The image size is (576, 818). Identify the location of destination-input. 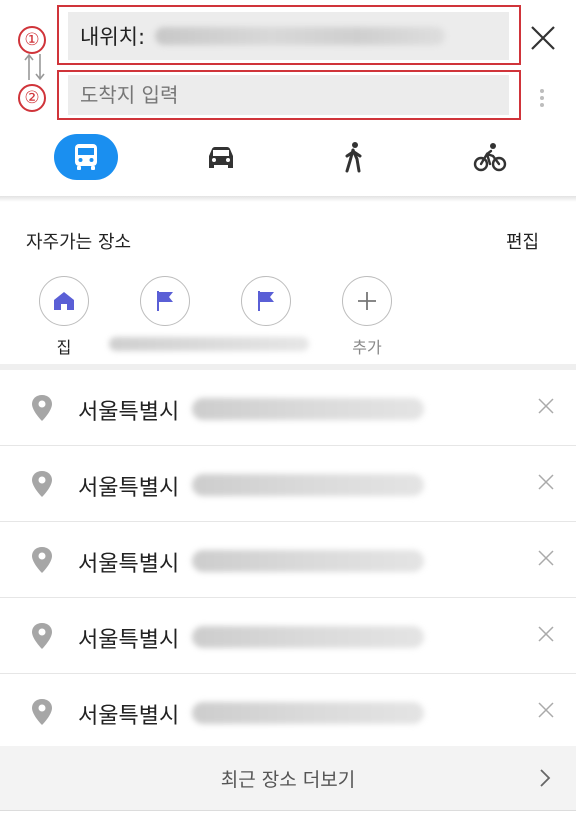
(290, 95).